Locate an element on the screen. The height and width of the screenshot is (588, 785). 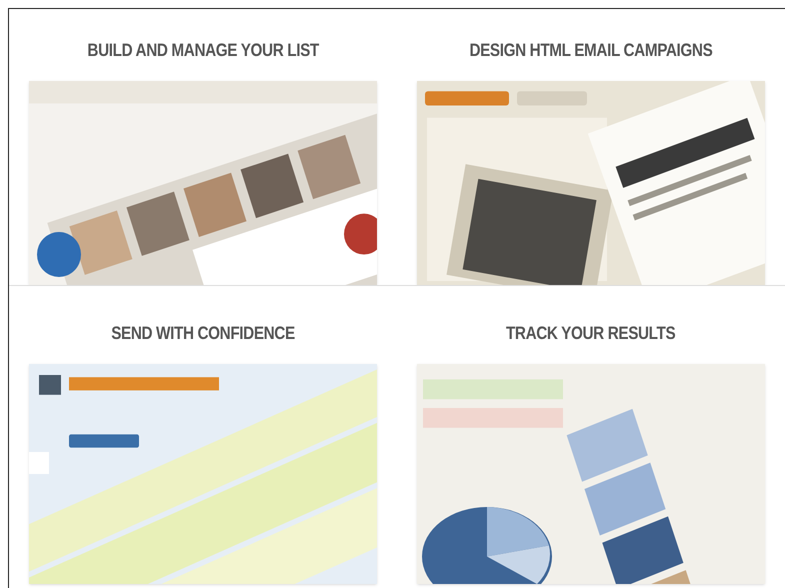
section-heading: DESIGN HTML EMAIL CAMPAIGNS is located at coordinates (591, 51).